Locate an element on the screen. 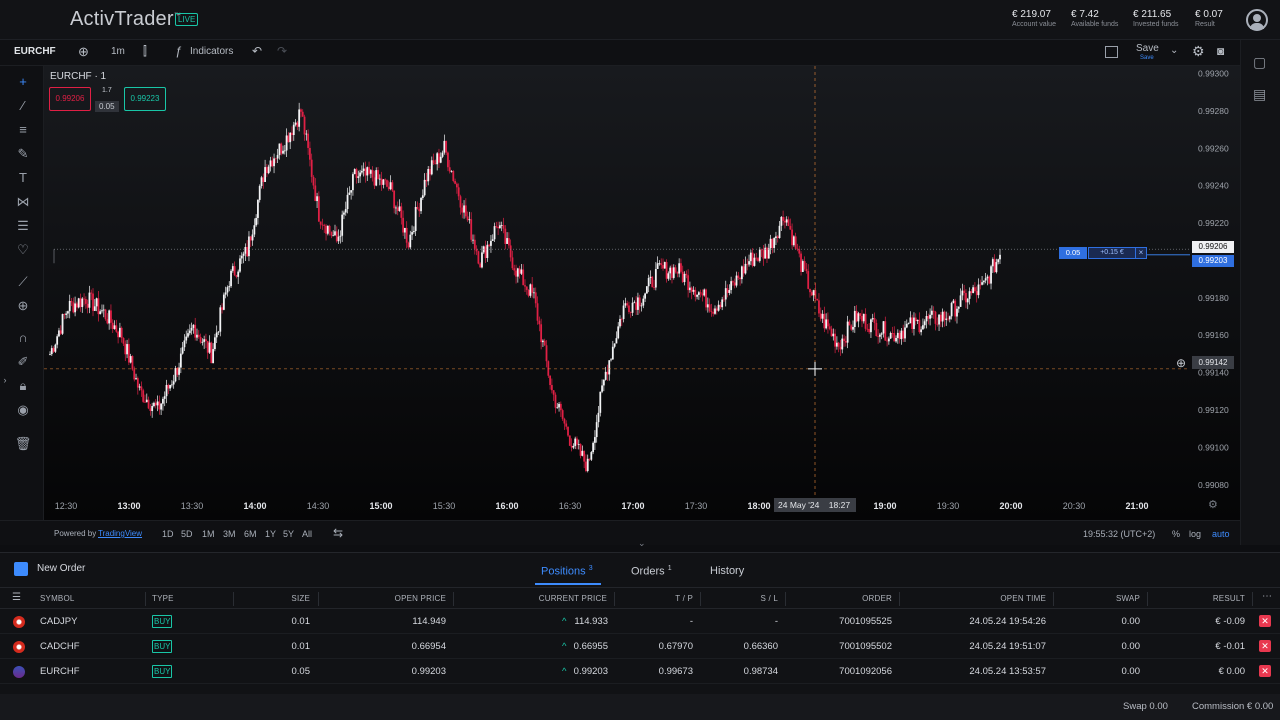  range-1m: 1M is located at coordinates (208, 534).